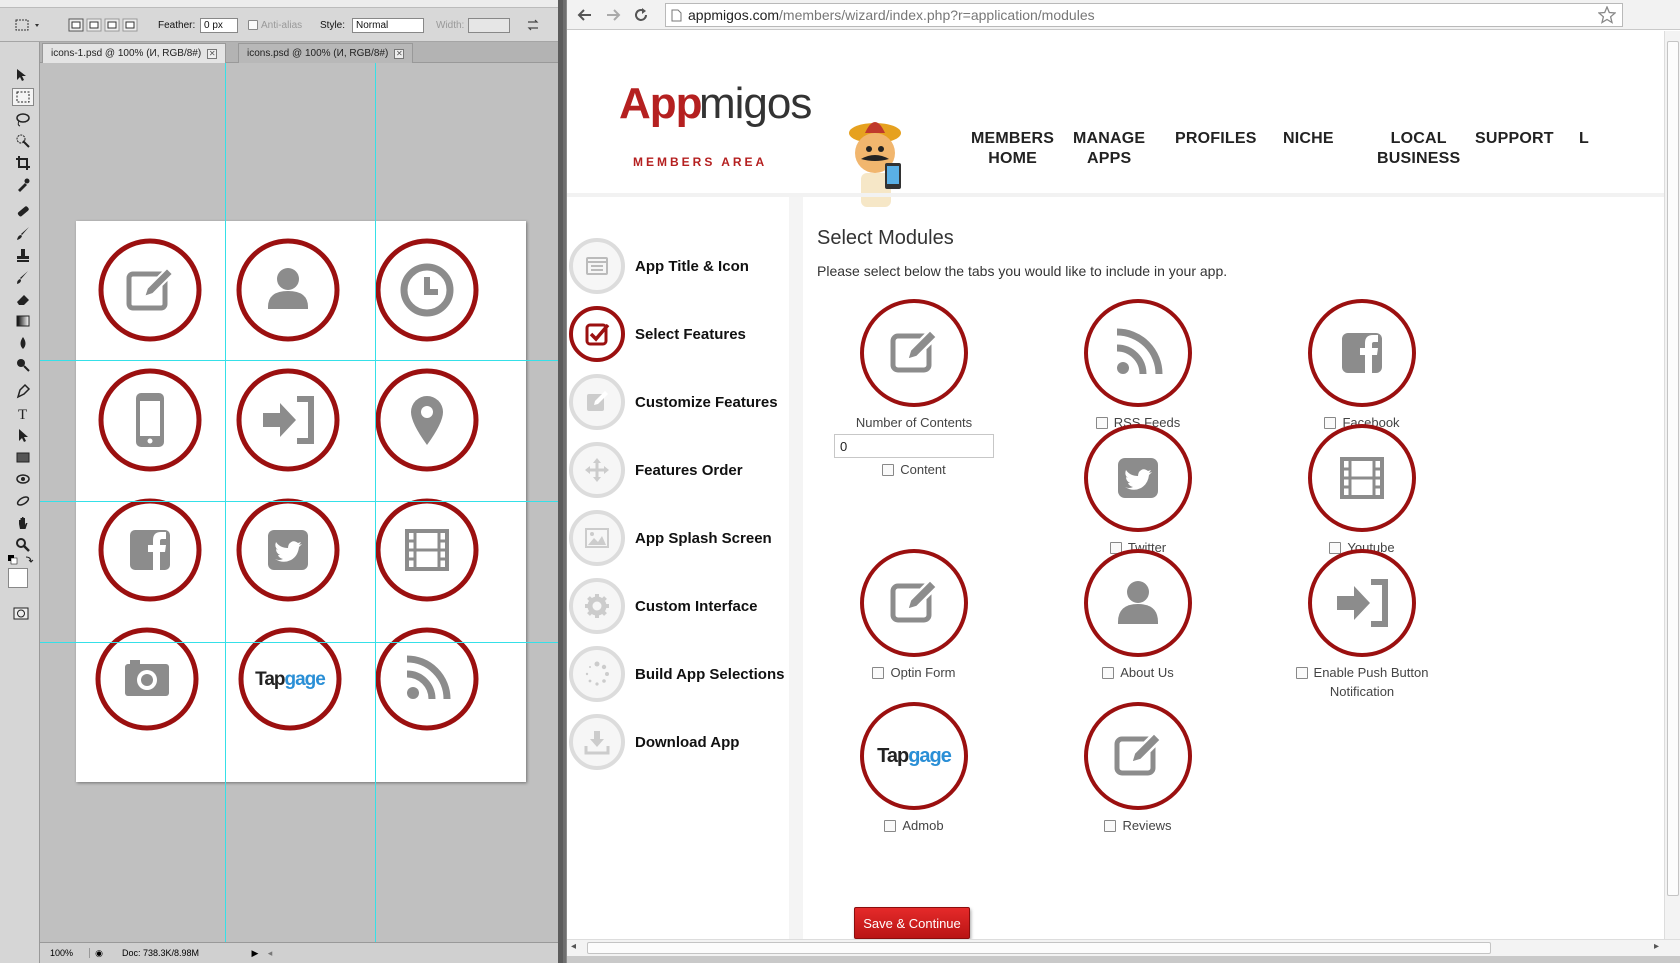 The height and width of the screenshot is (963, 1680). Describe the element at coordinates (585, 15) in the screenshot. I see `back-button` at that location.